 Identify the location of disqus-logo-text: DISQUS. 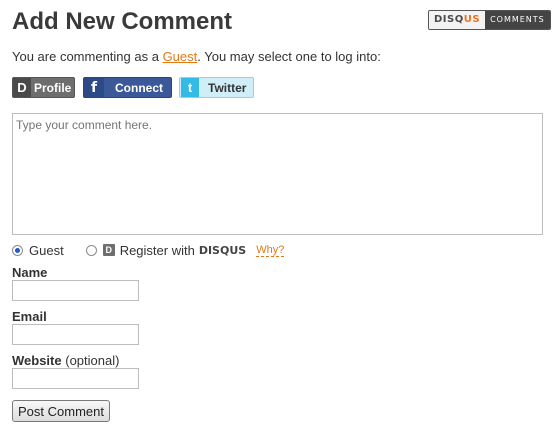
(457, 20).